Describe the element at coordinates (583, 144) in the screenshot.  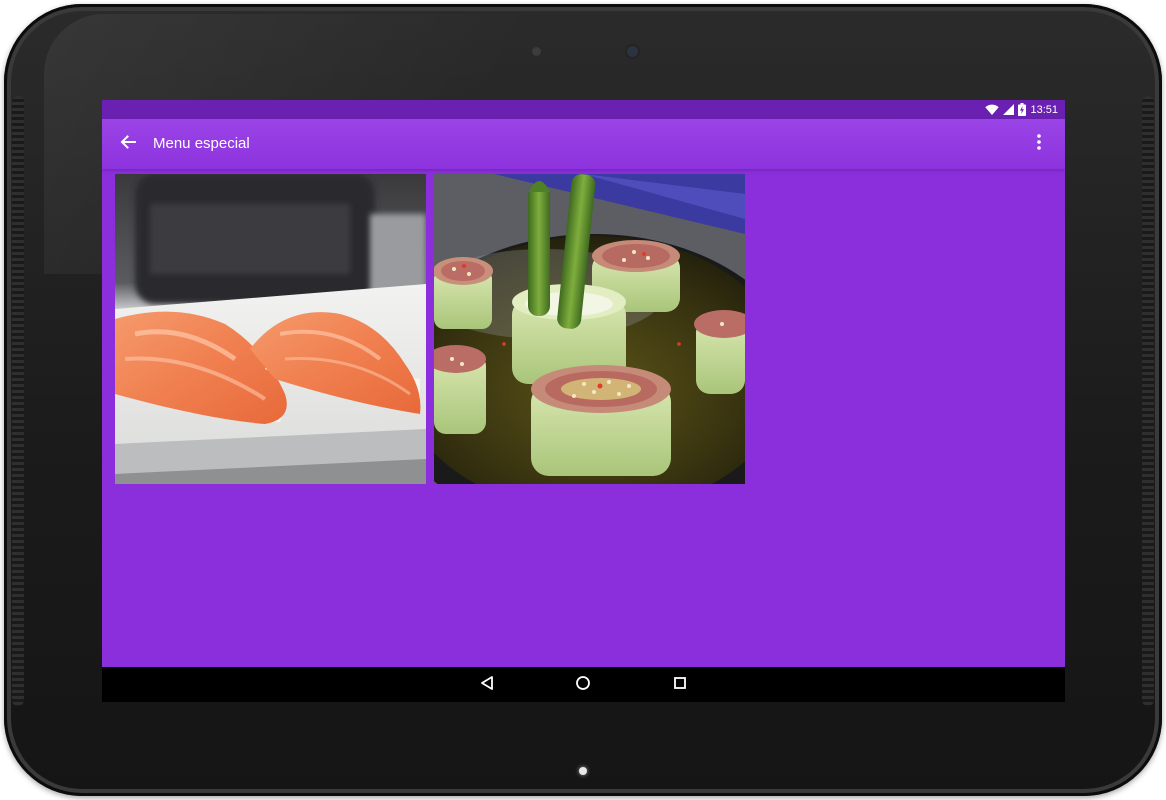
I see `app-toolbar: Menu especial` at that location.